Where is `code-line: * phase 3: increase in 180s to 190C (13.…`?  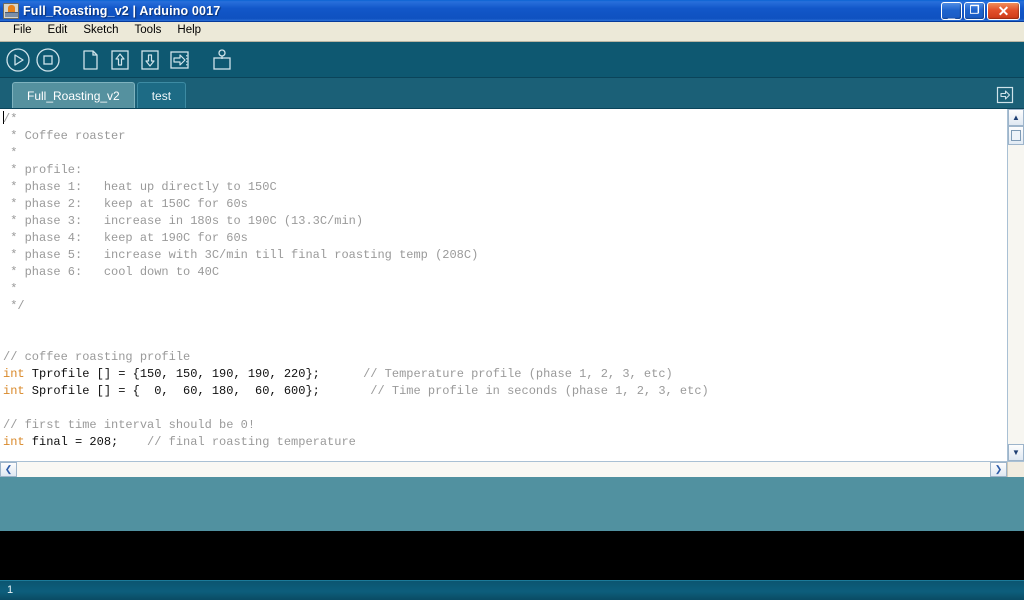
code-line: * phase 3: increase in 180s to 190C (13.… is located at coordinates (356, 221).